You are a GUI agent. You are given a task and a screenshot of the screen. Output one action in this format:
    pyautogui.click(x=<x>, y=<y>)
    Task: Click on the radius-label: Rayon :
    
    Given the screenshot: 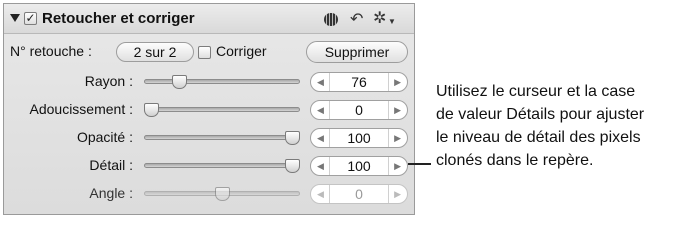 What is the action you would take?
    pyautogui.click(x=108, y=81)
    